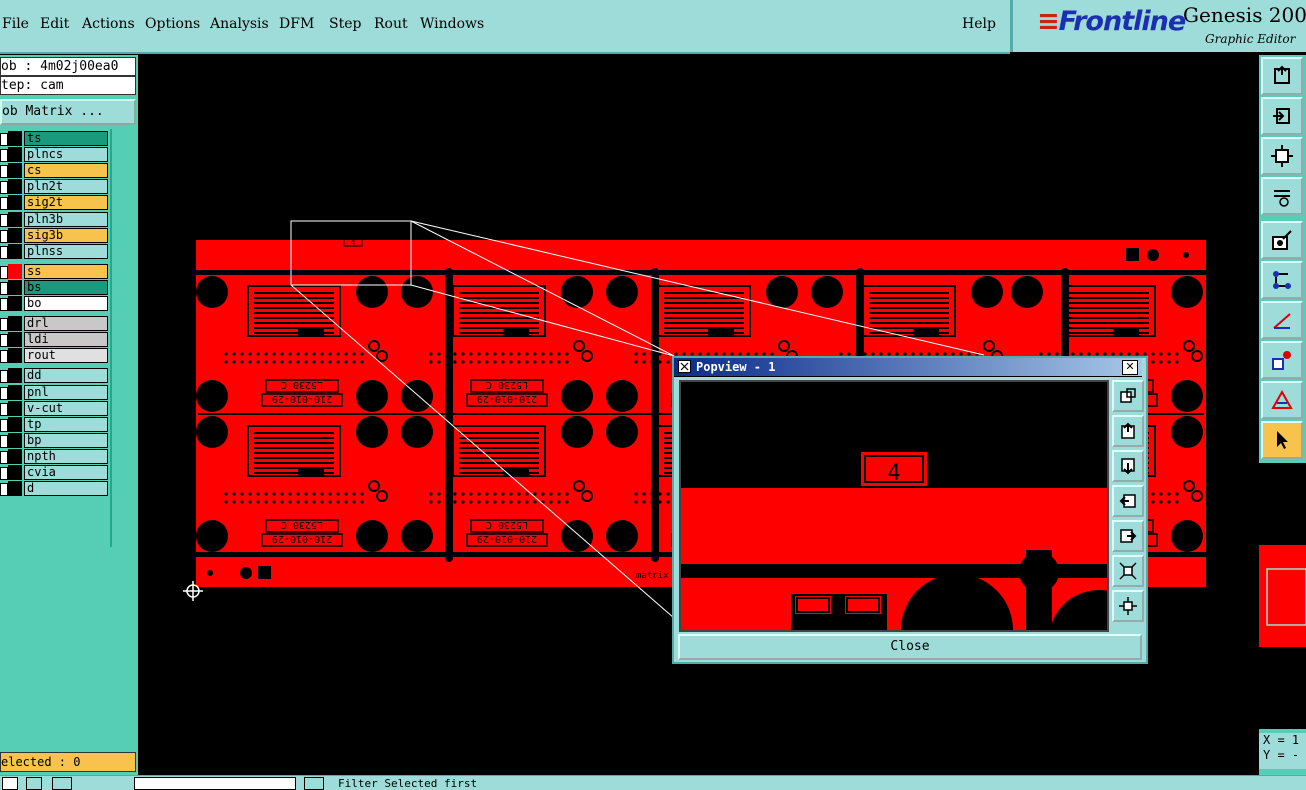 This screenshot has height=790, width=1306. I want to click on mode-toggle, so click(62, 783).